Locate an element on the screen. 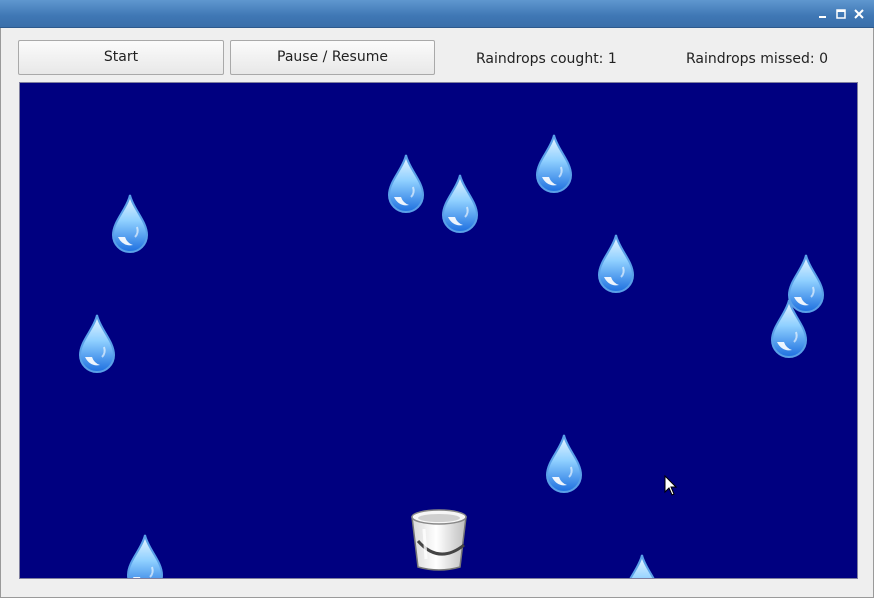 The height and width of the screenshot is (598, 874). raindrops-missed-label: Raindrops missed: 0 is located at coordinates (757, 59).